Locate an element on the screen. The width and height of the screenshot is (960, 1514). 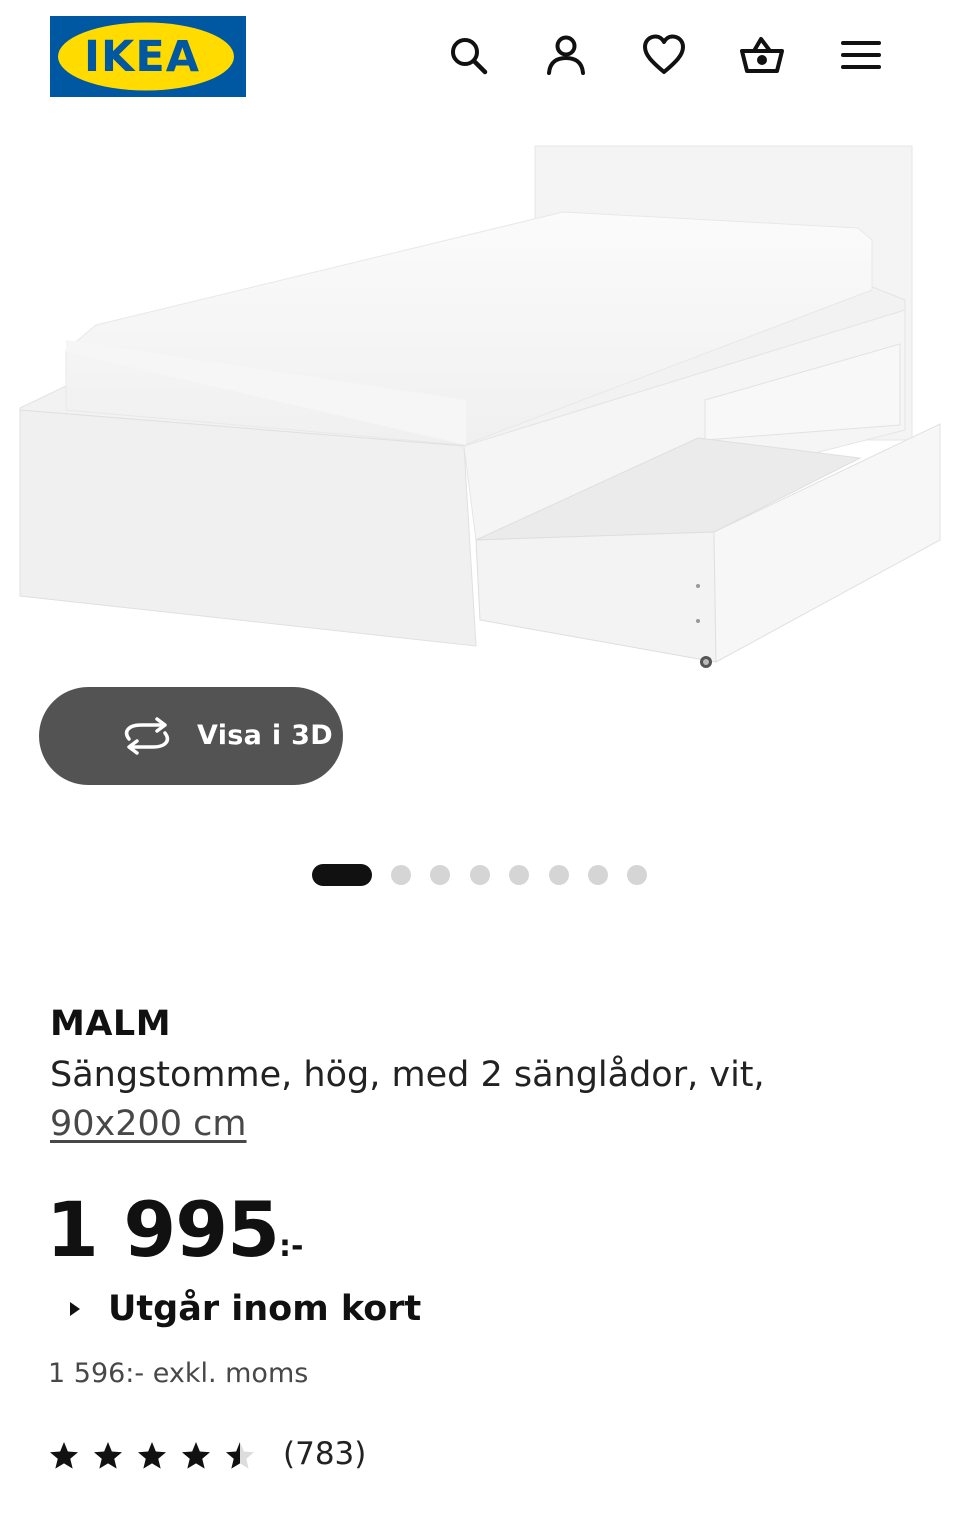
menu-icon is located at coordinates (861, 55).